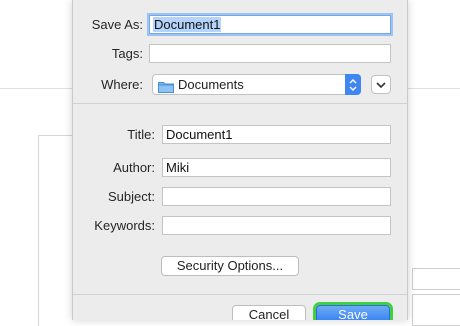 The image size is (460, 326). I want to click on save-button: Save, so click(353, 312).